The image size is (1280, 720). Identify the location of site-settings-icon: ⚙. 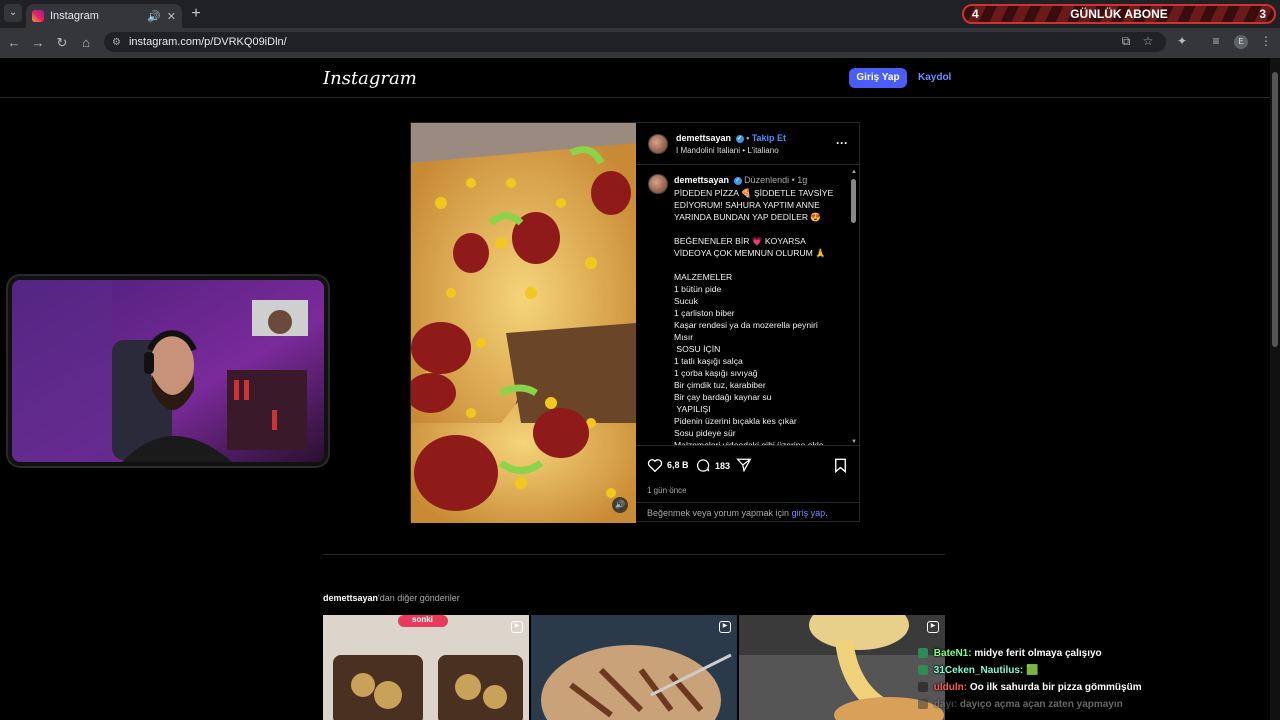
(116, 42).